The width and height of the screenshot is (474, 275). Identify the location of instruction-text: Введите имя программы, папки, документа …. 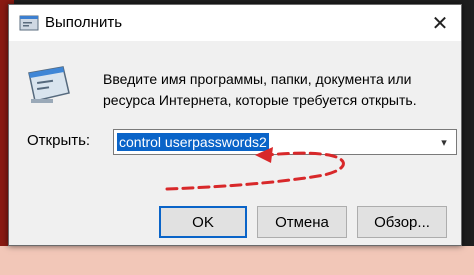
(260, 89).